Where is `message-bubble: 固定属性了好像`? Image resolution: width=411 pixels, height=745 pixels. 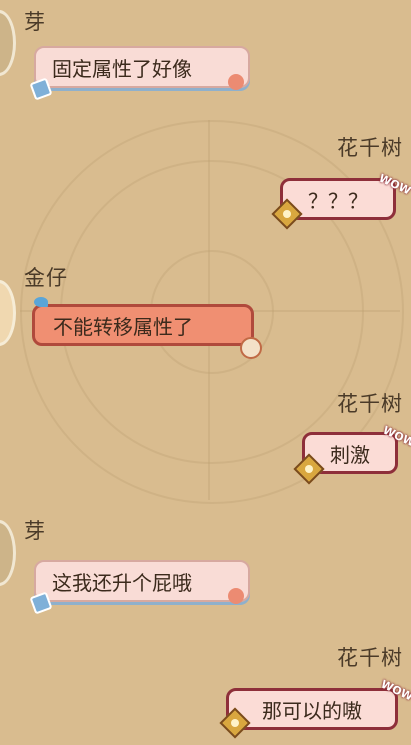 message-bubble: 固定属性了好像 is located at coordinates (142, 67).